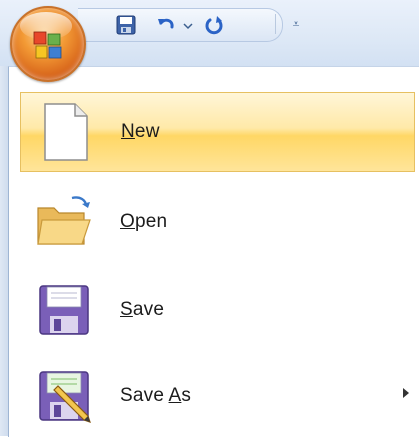 The height and width of the screenshot is (437, 419). Describe the element at coordinates (144, 395) in the screenshot. I see `label-pre: Save` at that location.